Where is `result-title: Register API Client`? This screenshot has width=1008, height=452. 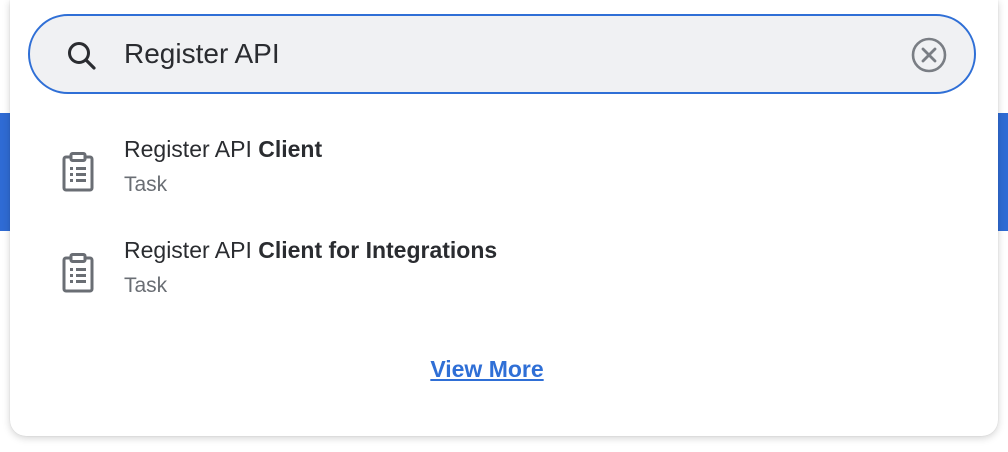 result-title: Register API Client is located at coordinates (223, 149).